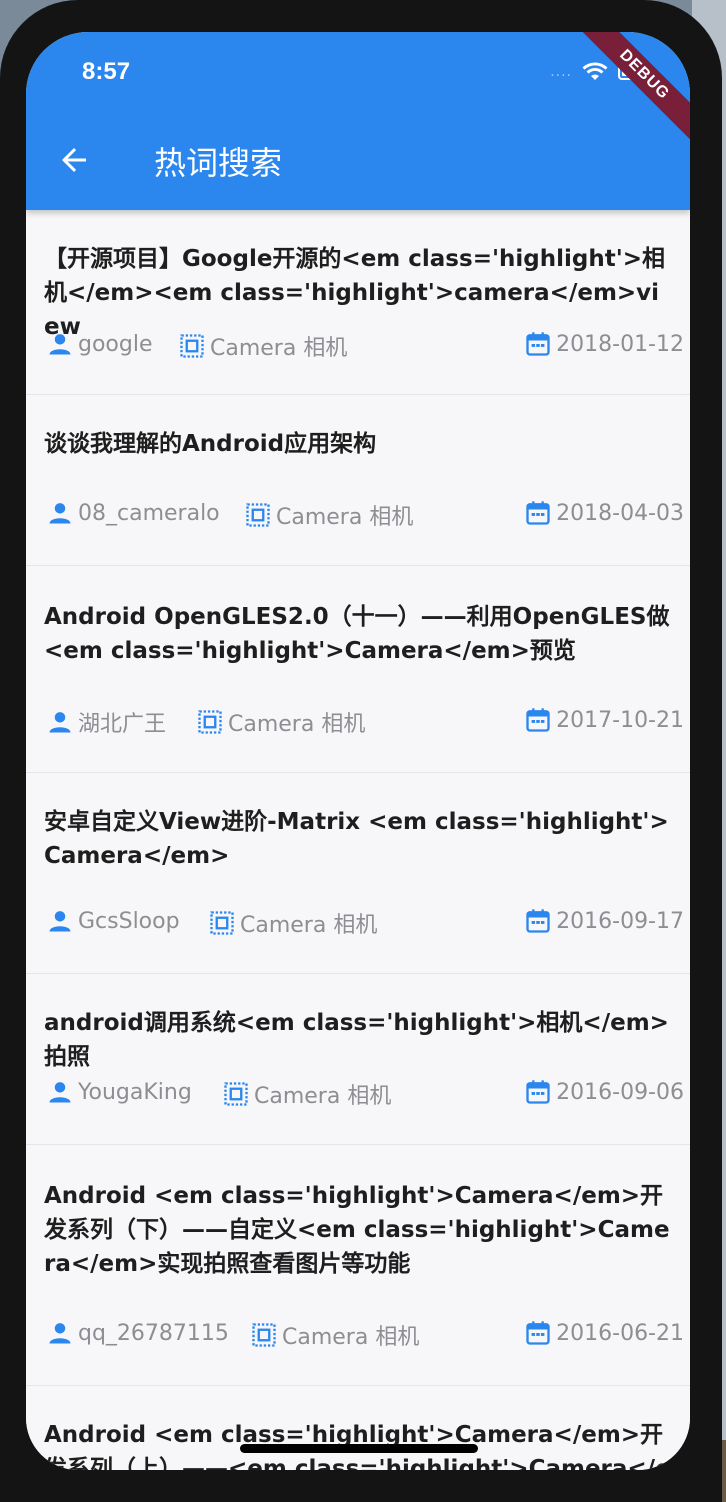  I want to click on article-date: 2018-01-12, so click(604, 344).